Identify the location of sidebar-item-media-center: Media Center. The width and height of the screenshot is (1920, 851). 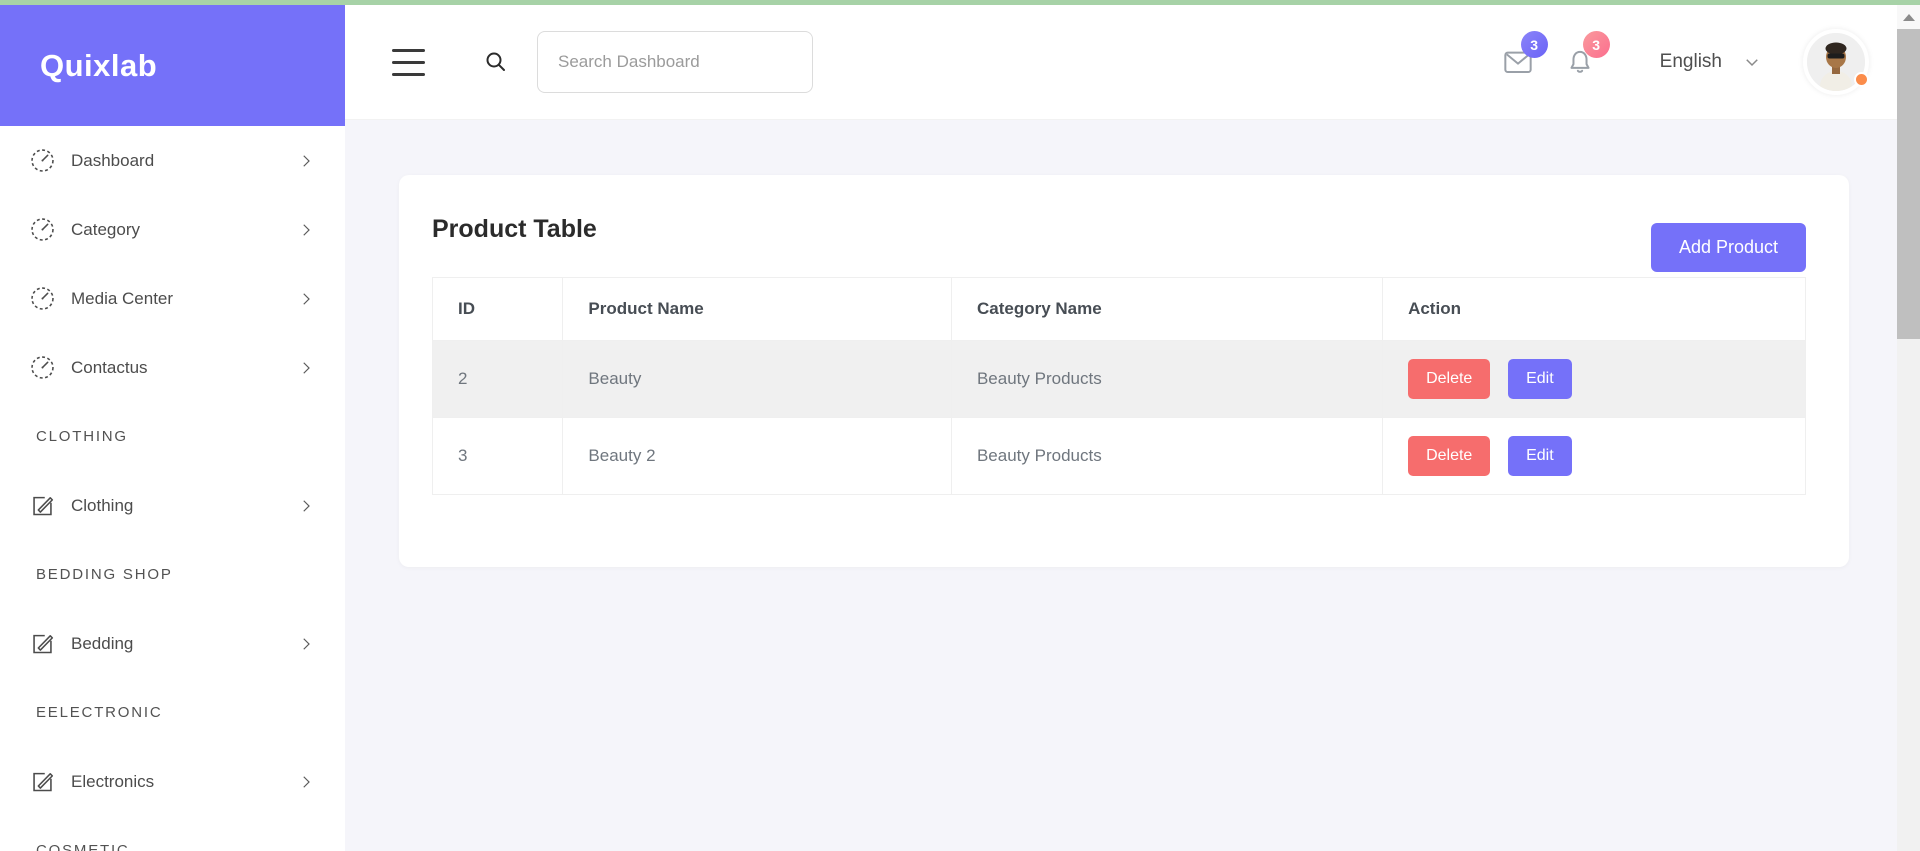
(172, 298).